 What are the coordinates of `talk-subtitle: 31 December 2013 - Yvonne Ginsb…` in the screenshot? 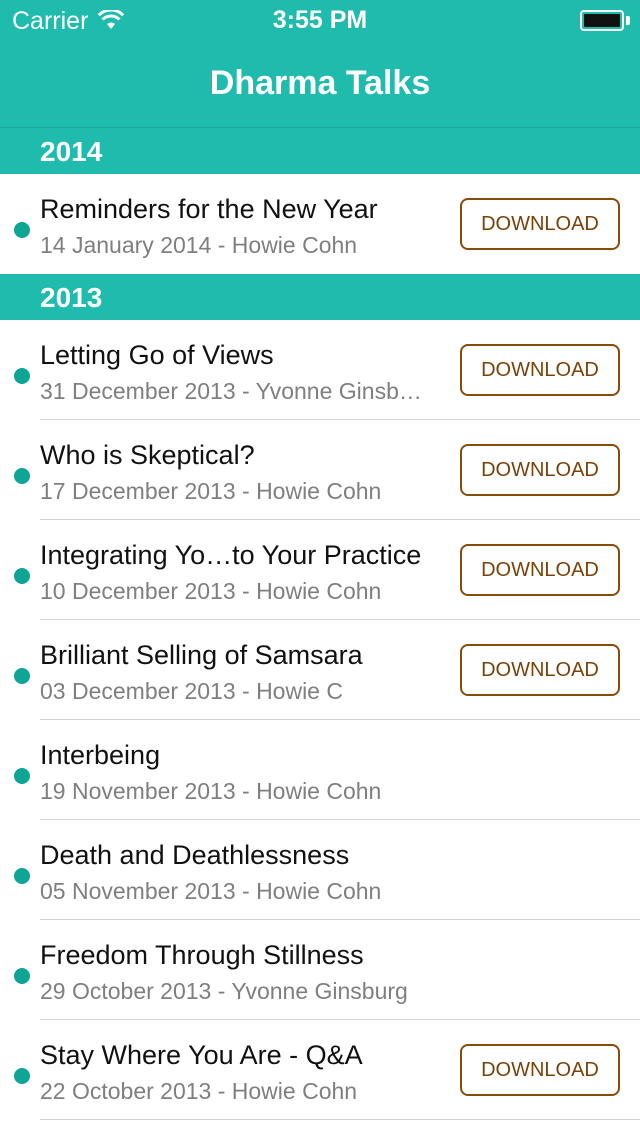 It's located at (231, 391).